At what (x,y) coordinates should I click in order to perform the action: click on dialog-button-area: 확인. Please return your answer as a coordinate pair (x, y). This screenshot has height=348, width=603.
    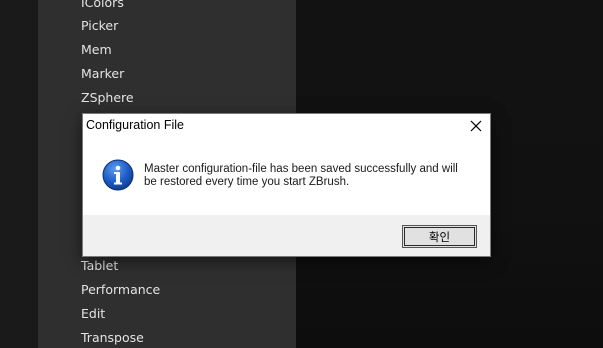
    Looking at the image, I should click on (286, 235).